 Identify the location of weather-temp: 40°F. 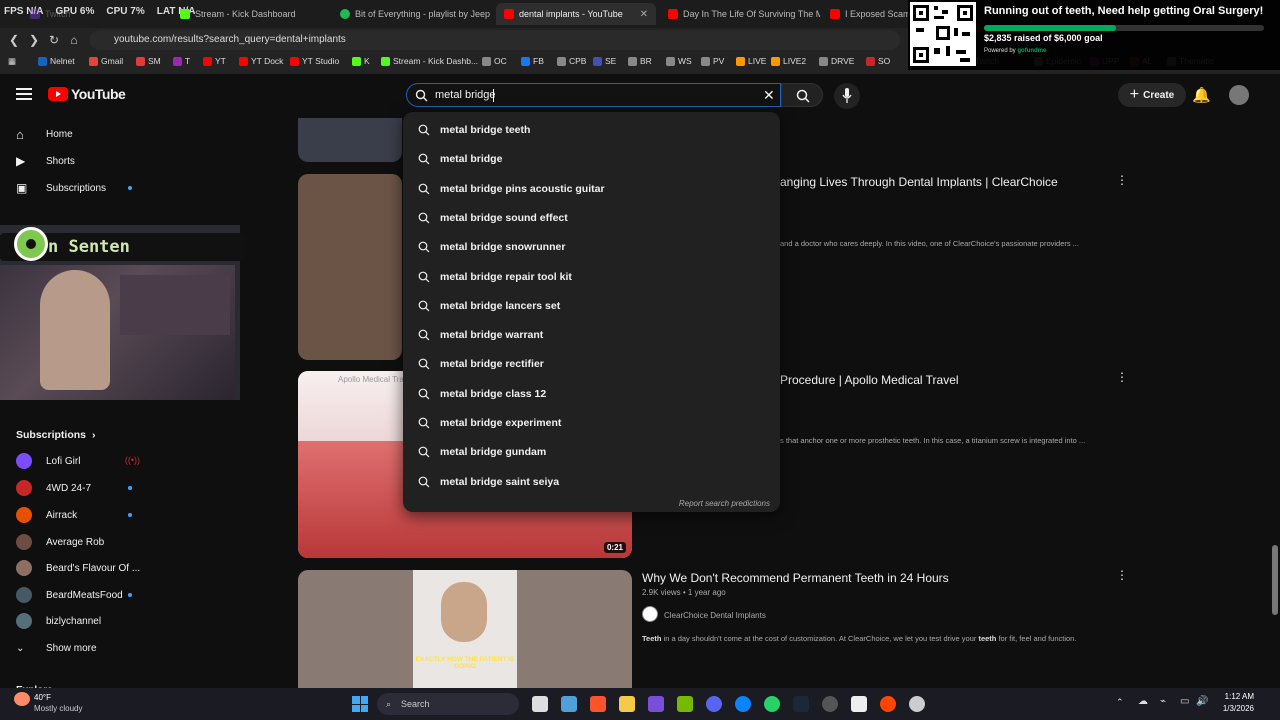
(42, 697).